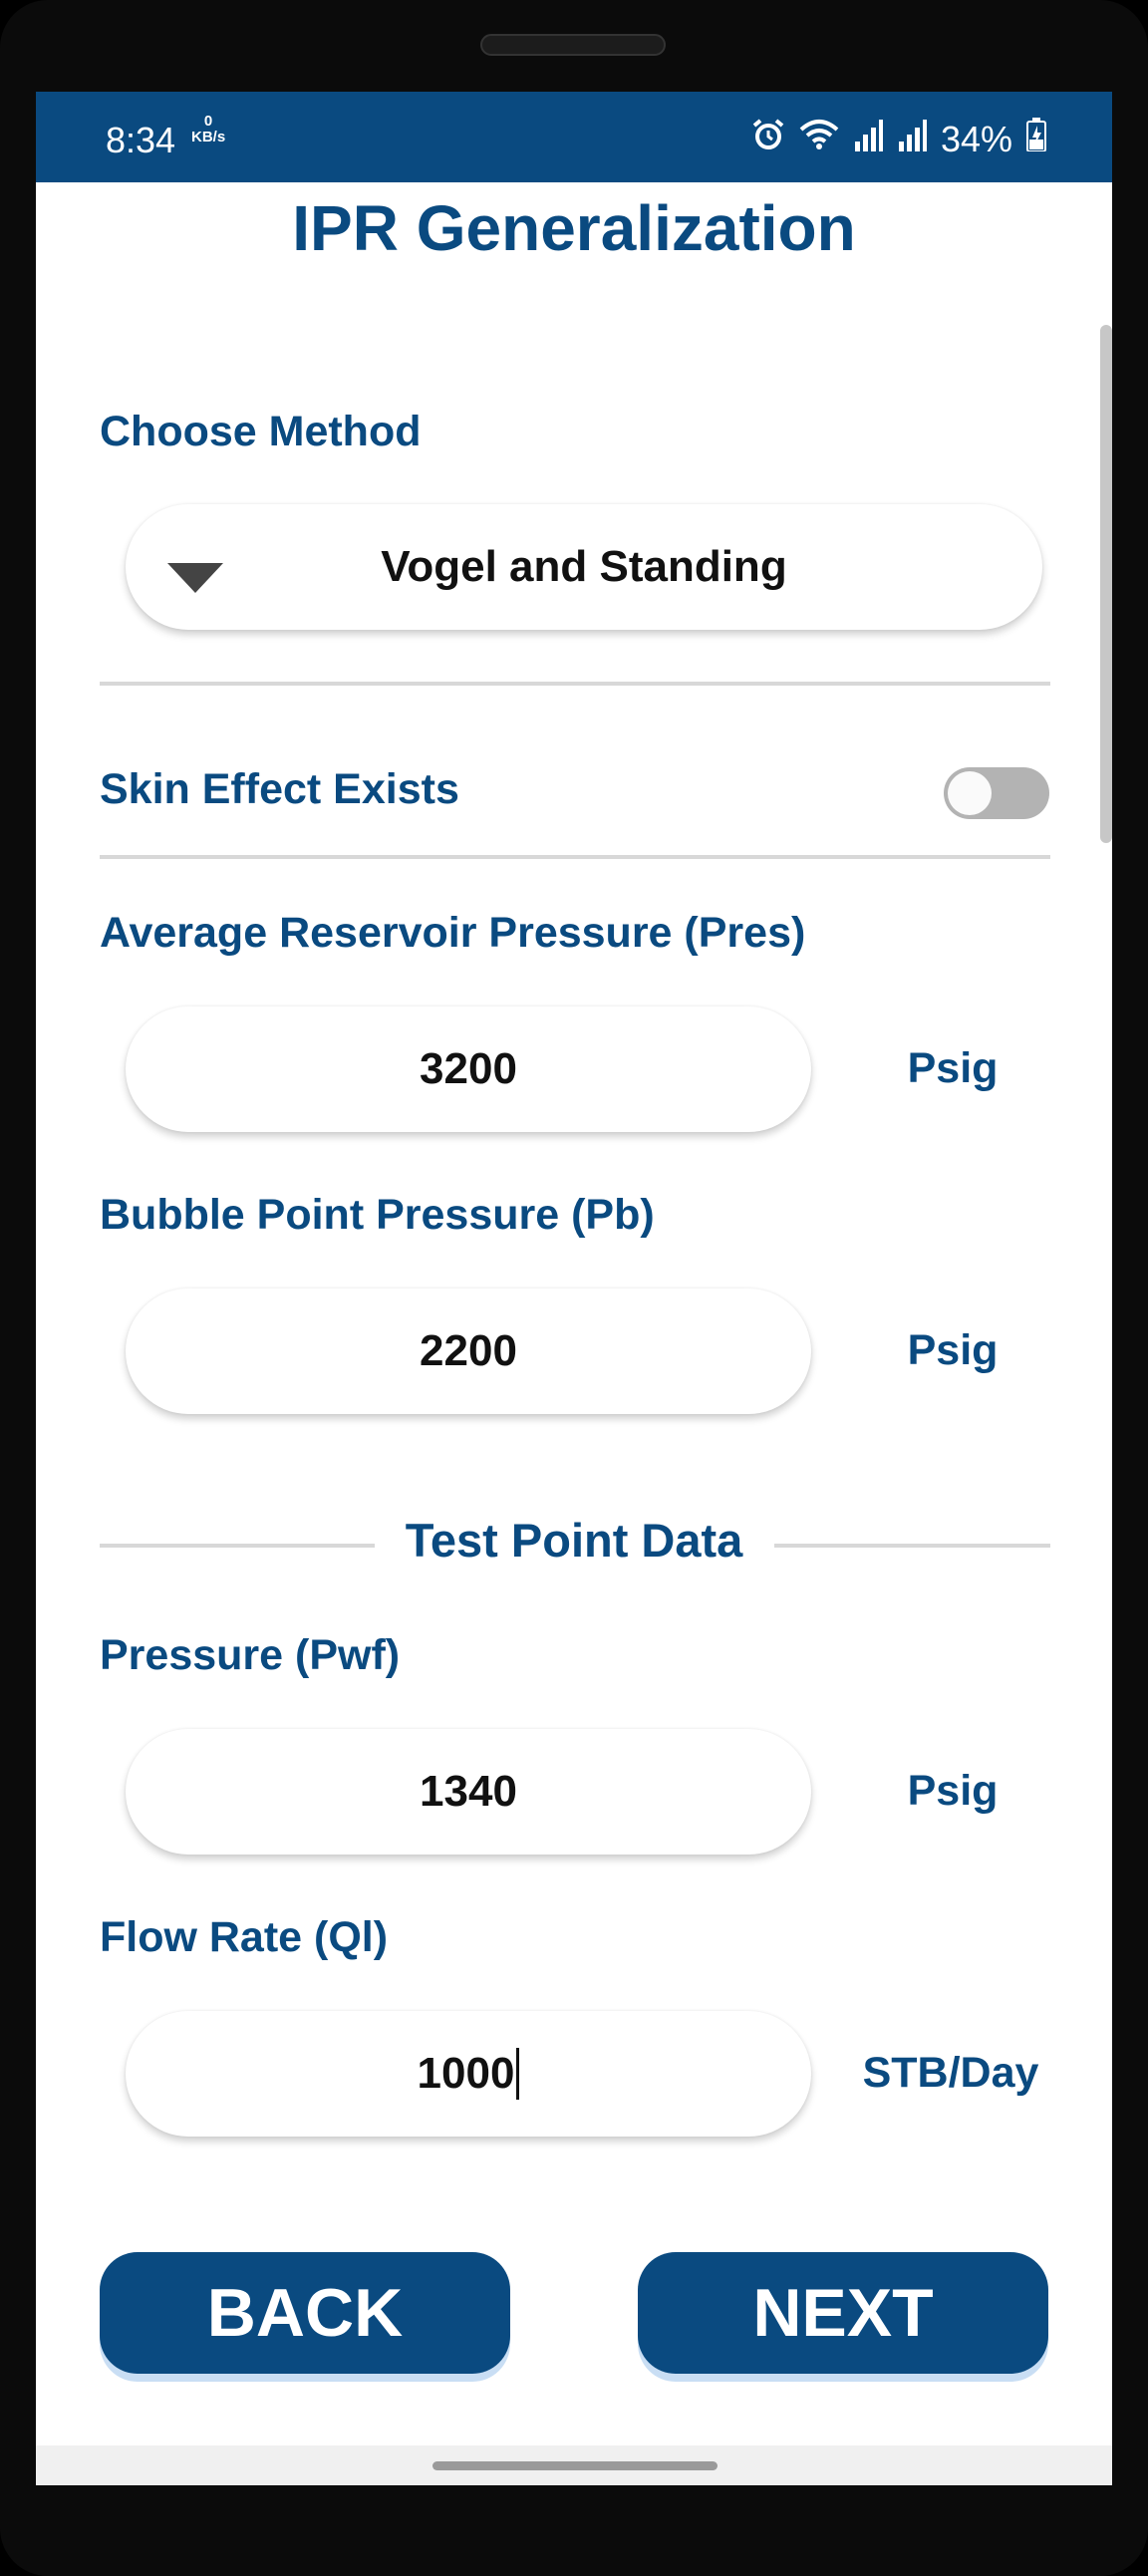  What do you see at coordinates (1036, 139) in the screenshot?
I see `battery-charging-icon` at bounding box center [1036, 139].